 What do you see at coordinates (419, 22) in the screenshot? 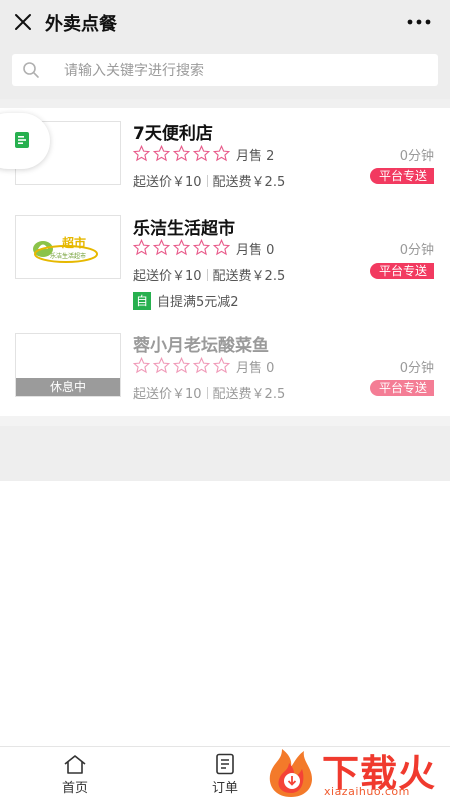
I see `more-icon` at bounding box center [419, 22].